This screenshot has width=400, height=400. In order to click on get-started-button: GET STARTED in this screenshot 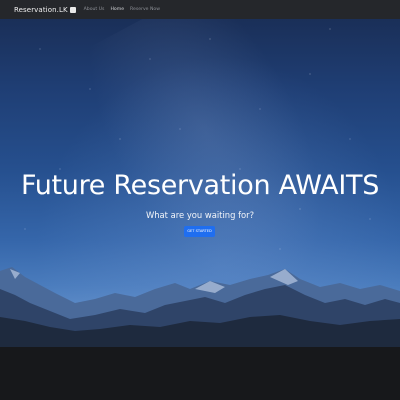, I will do `click(199, 231)`.